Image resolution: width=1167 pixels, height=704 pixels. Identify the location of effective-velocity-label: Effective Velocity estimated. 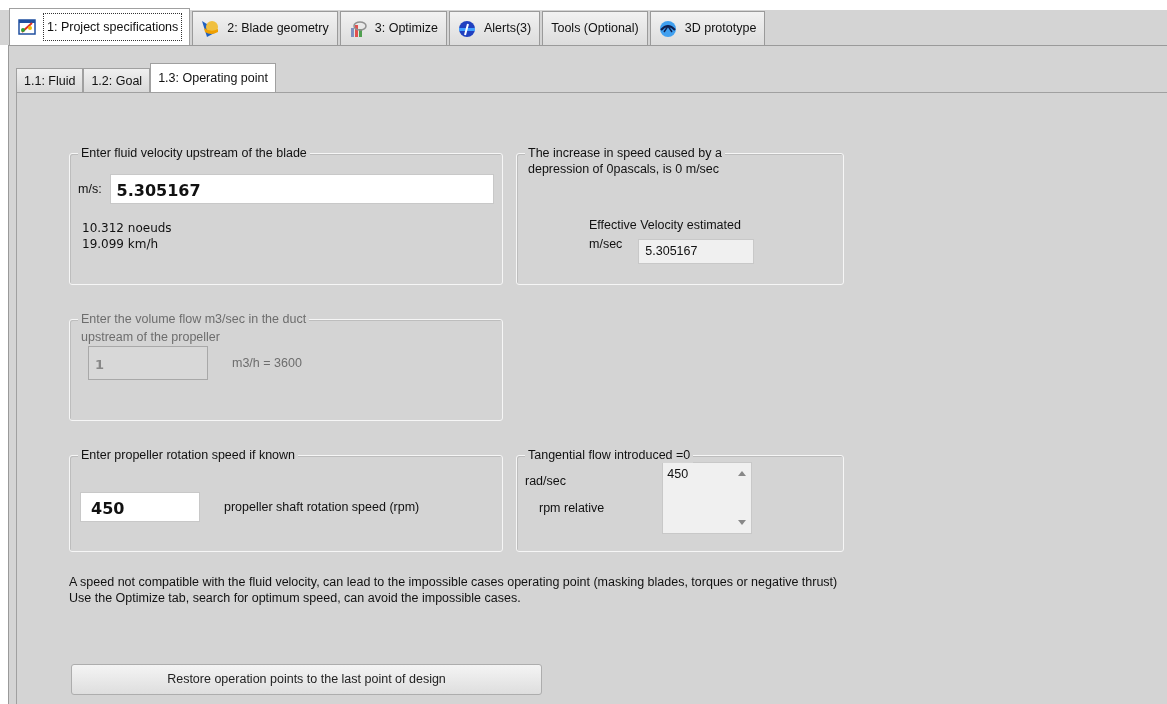
(665, 225).